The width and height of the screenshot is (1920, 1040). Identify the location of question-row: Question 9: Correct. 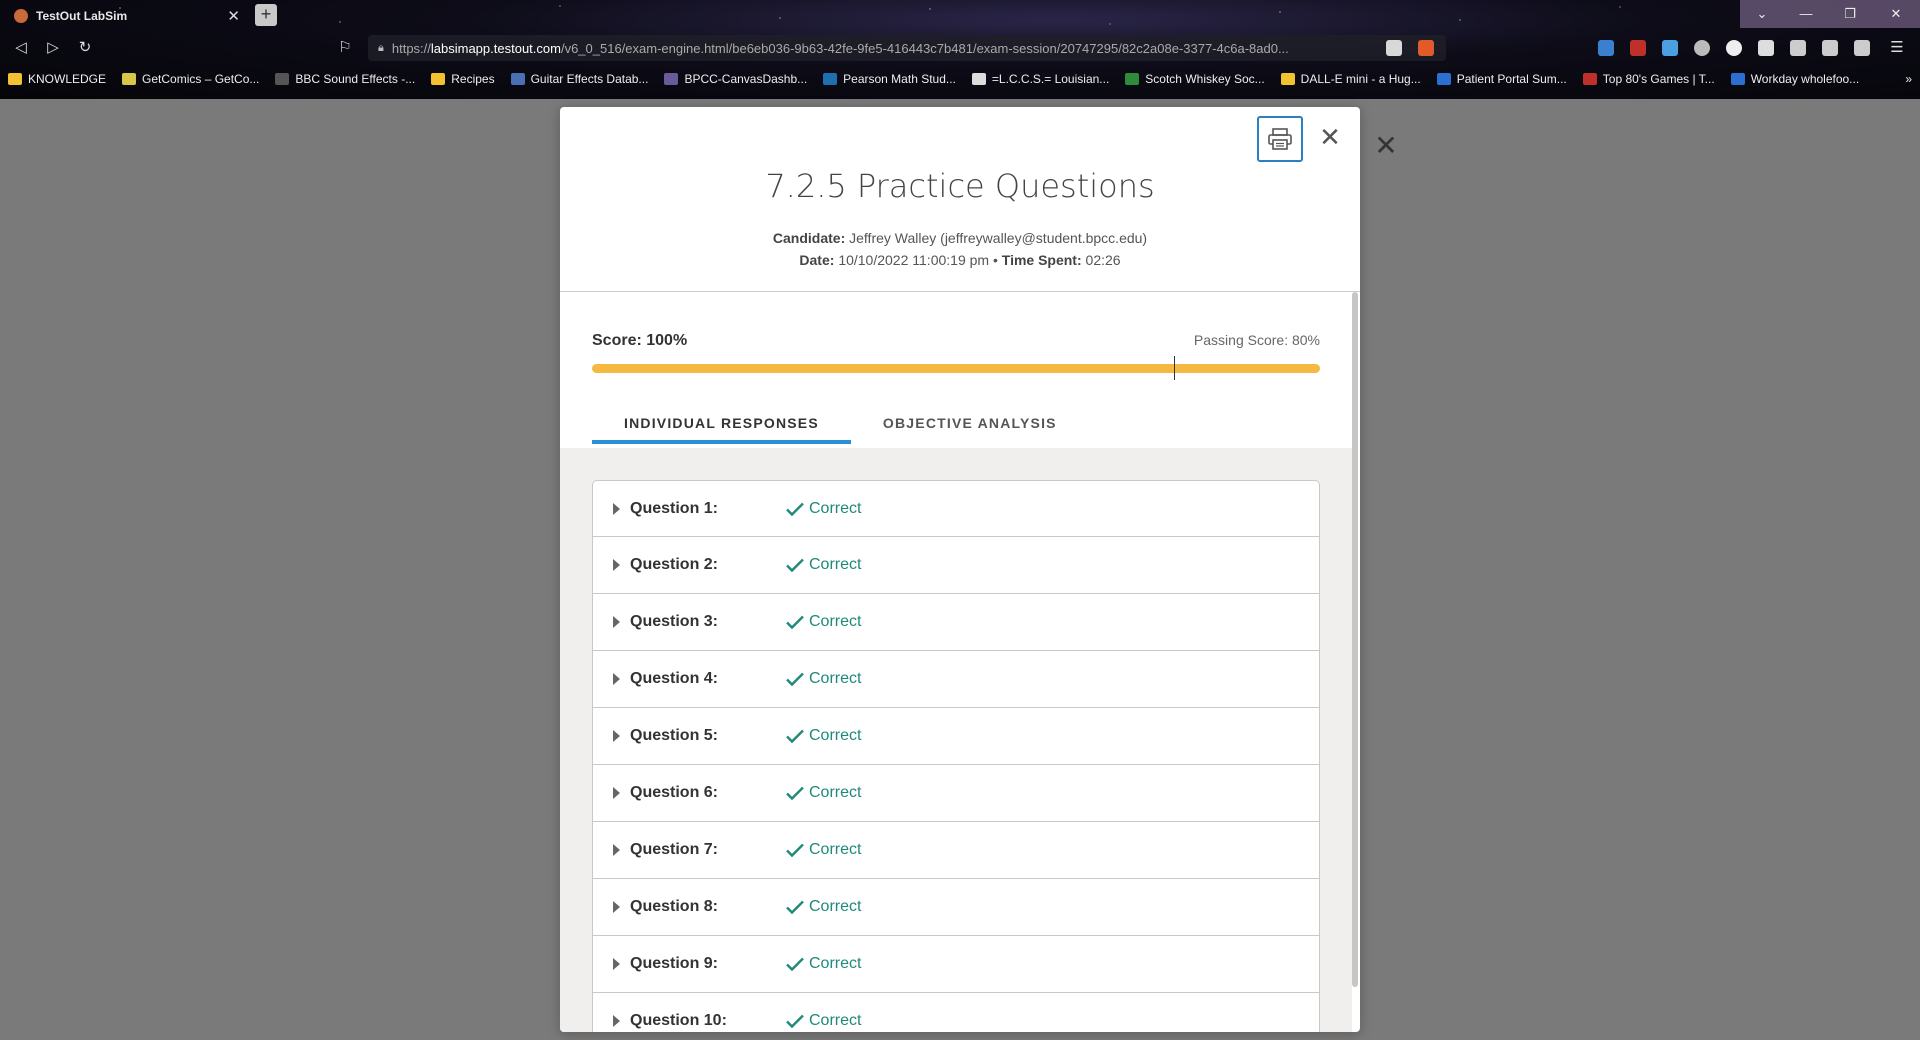
(956, 964).